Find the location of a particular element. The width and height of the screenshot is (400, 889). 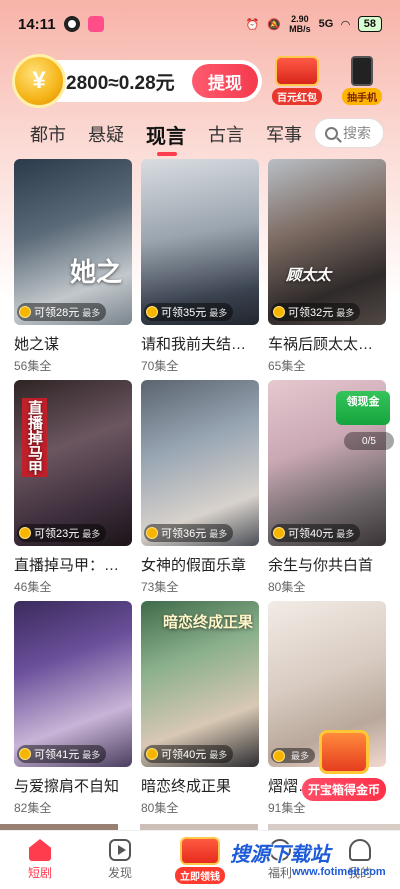

drama-episodes: 70集全 is located at coordinates (160, 366).